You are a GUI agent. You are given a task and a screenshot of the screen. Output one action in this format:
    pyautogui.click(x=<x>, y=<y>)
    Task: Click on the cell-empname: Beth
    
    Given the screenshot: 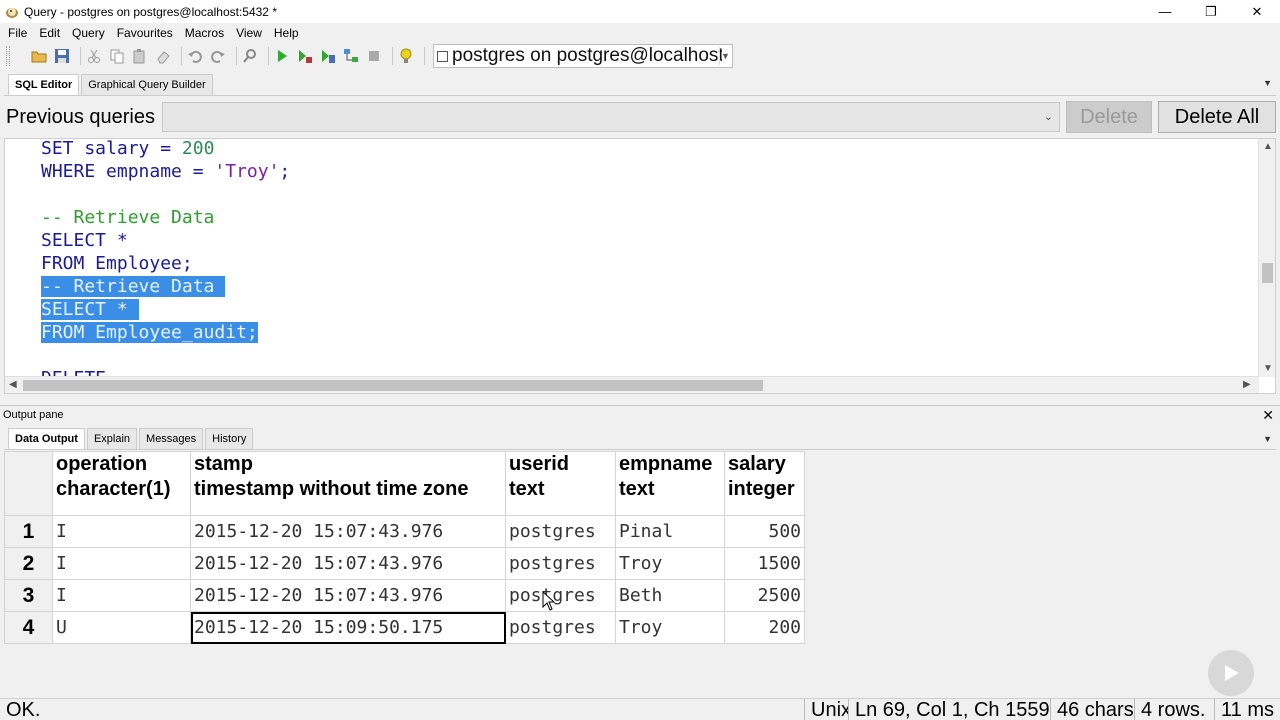 What is the action you would take?
    pyautogui.click(x=670, y=595)
    